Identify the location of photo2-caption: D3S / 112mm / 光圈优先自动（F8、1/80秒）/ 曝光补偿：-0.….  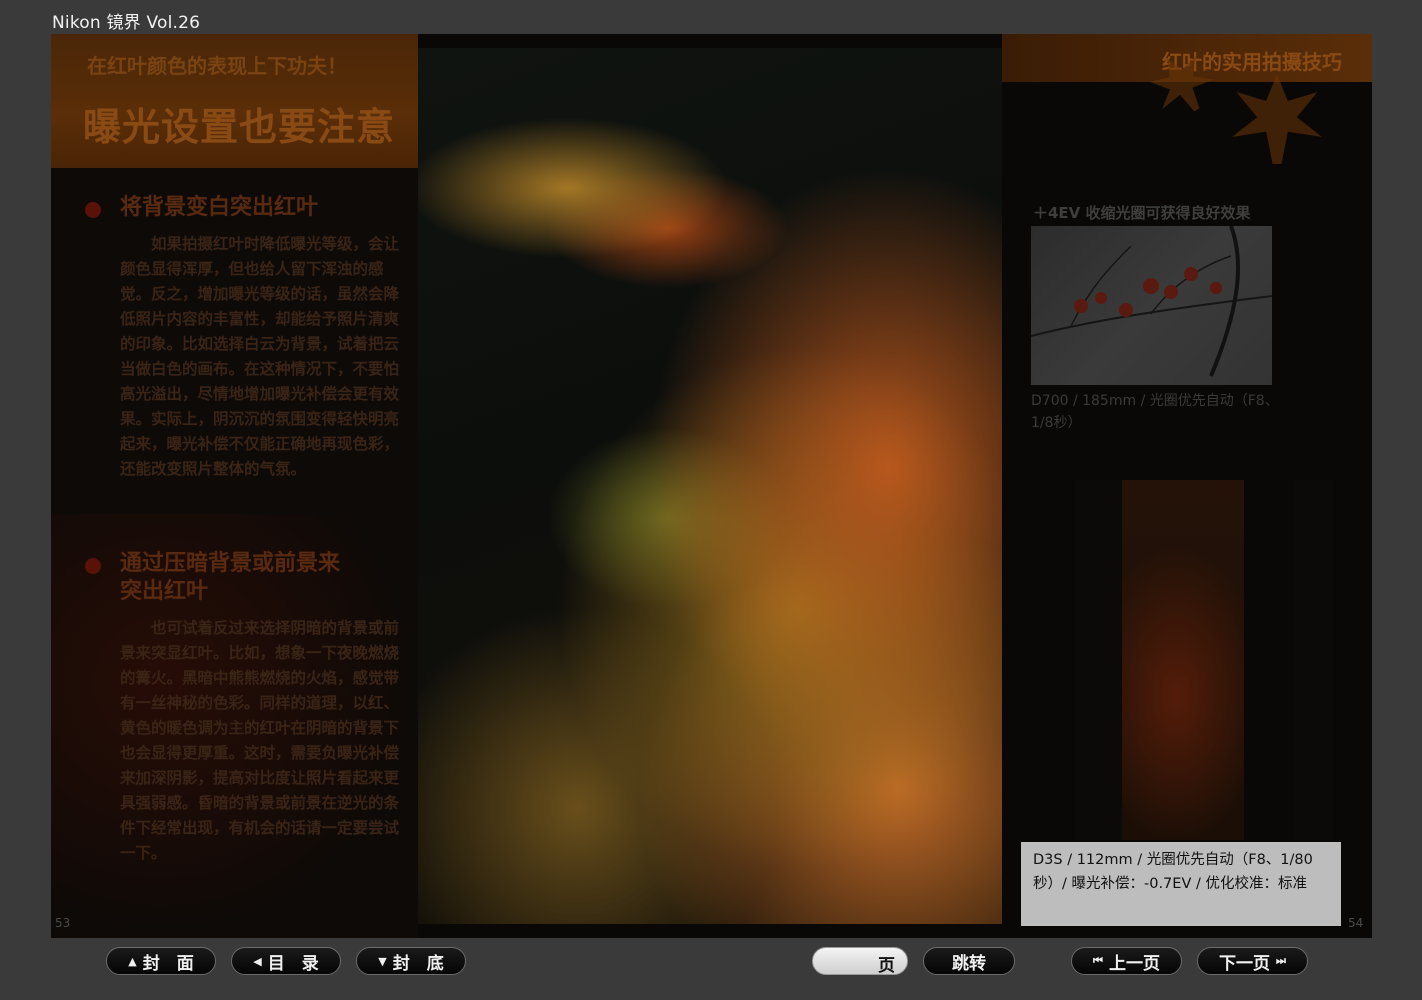
(1181, 884).